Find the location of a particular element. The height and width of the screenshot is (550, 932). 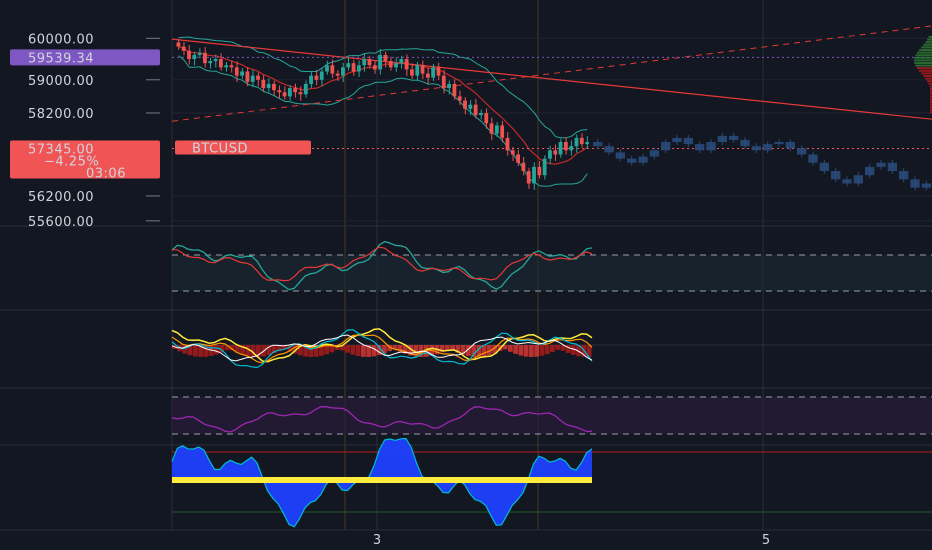

y-tick-label: 55600.00 is located at coordinates (61, 222).